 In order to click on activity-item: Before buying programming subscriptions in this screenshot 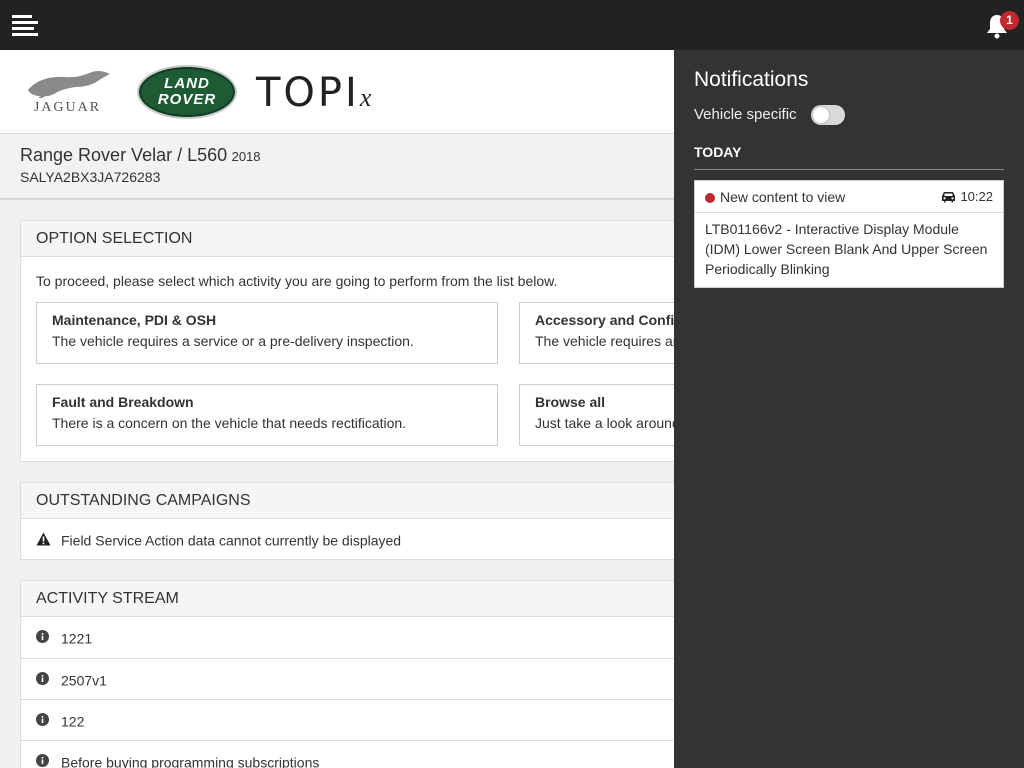, I will do `click(347, 754)`.